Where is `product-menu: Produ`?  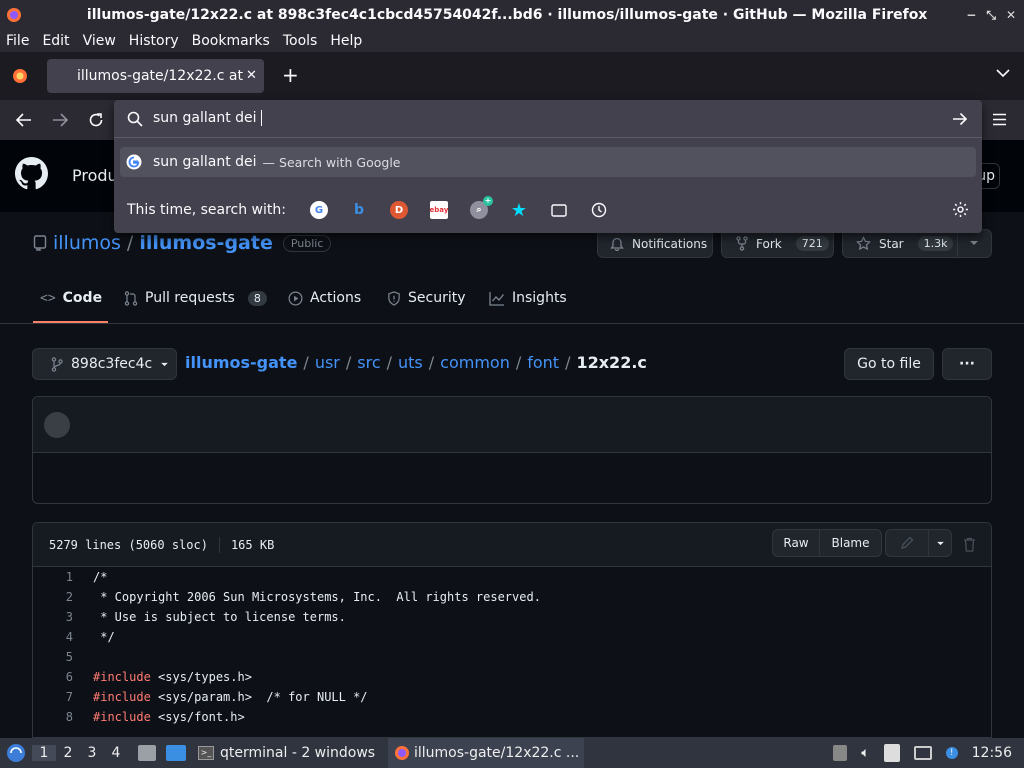
product-menu: Produ is located at coordinates (95, 175).